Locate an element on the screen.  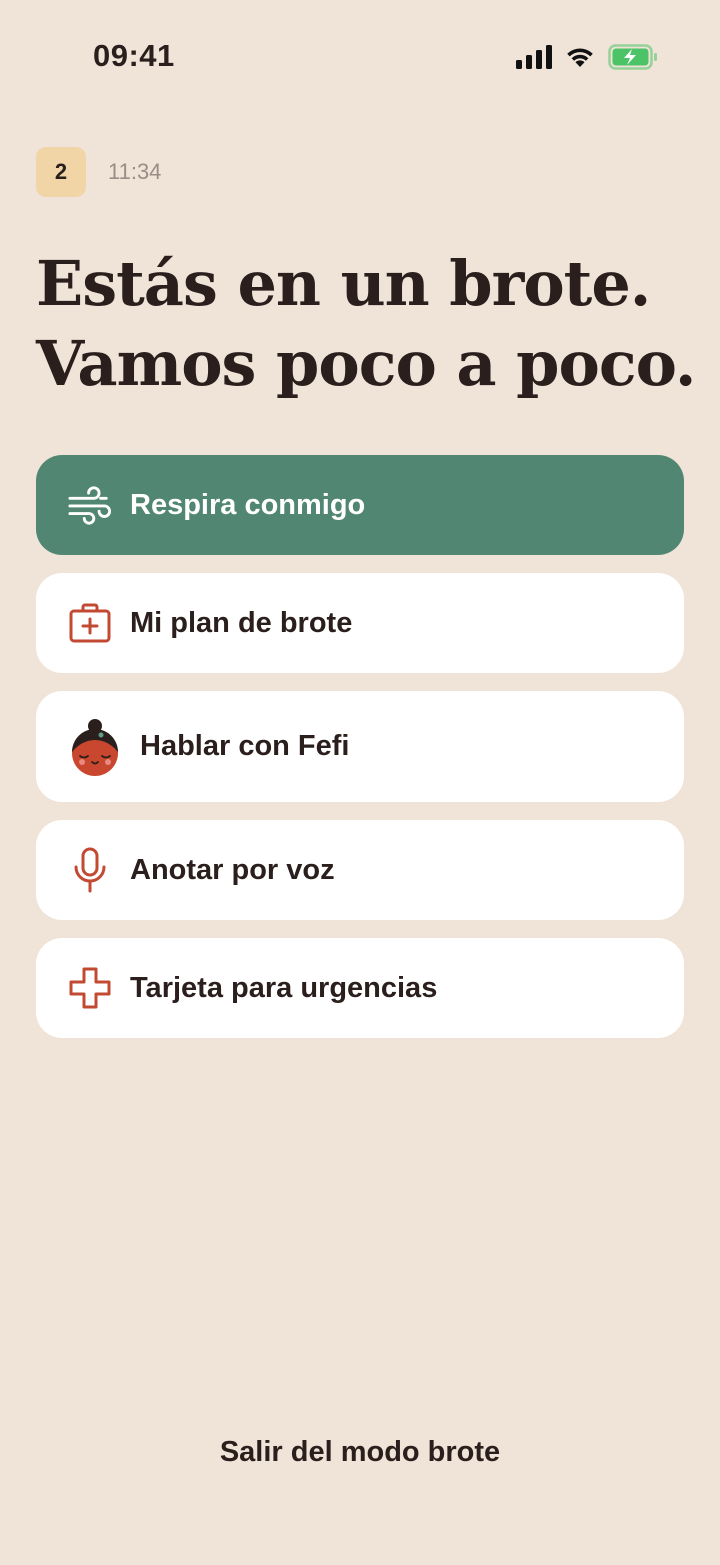
page-title-line-1: Estás en un brote. is located at coordinates (343, 283).